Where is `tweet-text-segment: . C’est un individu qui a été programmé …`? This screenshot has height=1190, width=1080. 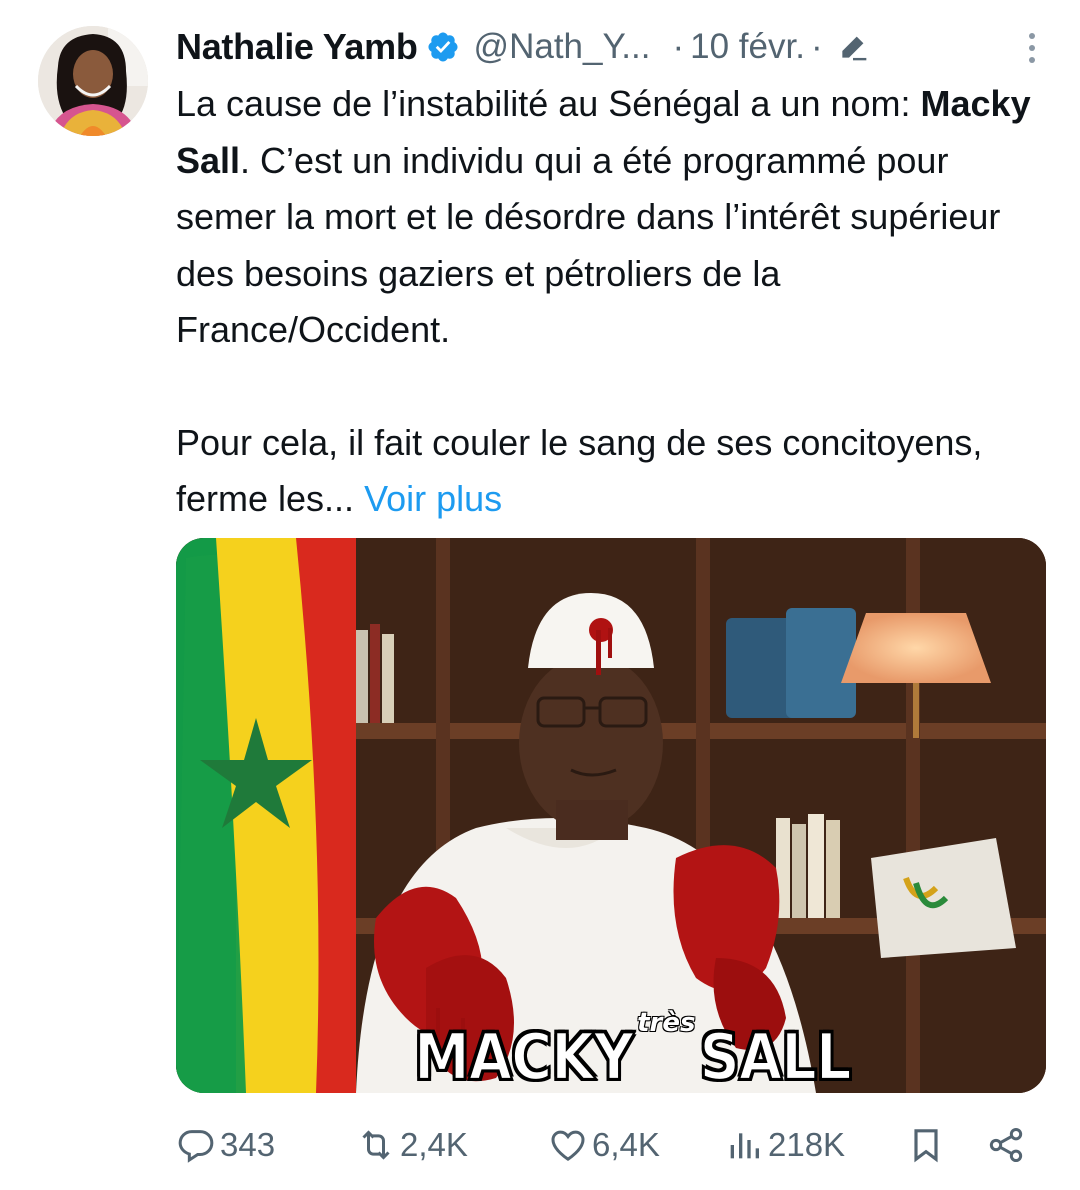
tweet-text-segment: . C’est un individu qui a été programmé … is located at coordinates (588, 245).